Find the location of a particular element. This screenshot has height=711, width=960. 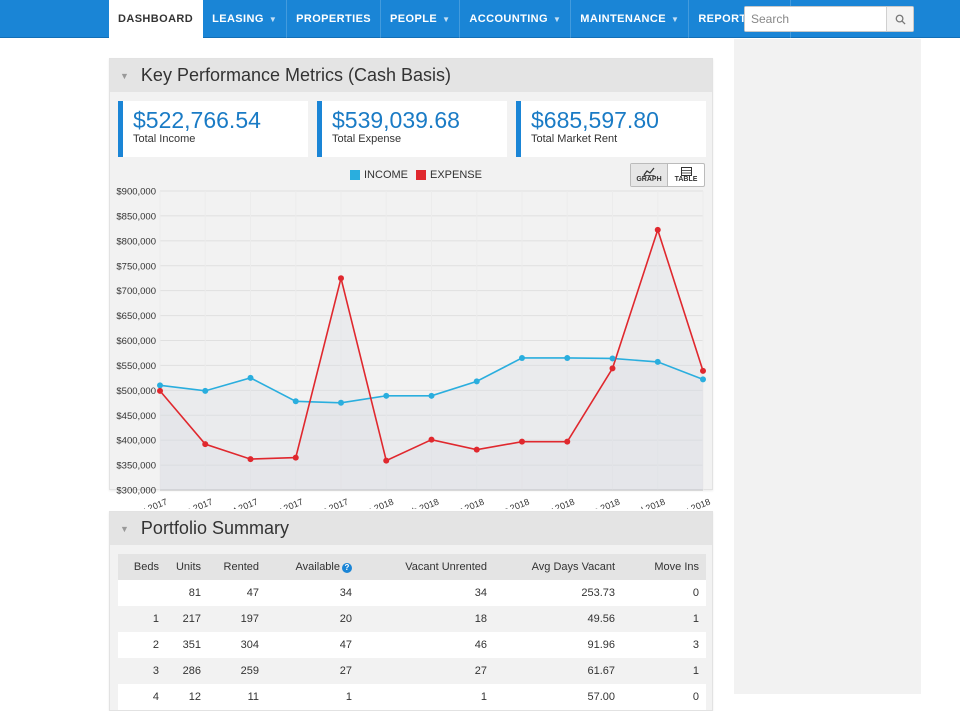

x-tick-label: Mar 2018 is located at coordinates (465, 503).